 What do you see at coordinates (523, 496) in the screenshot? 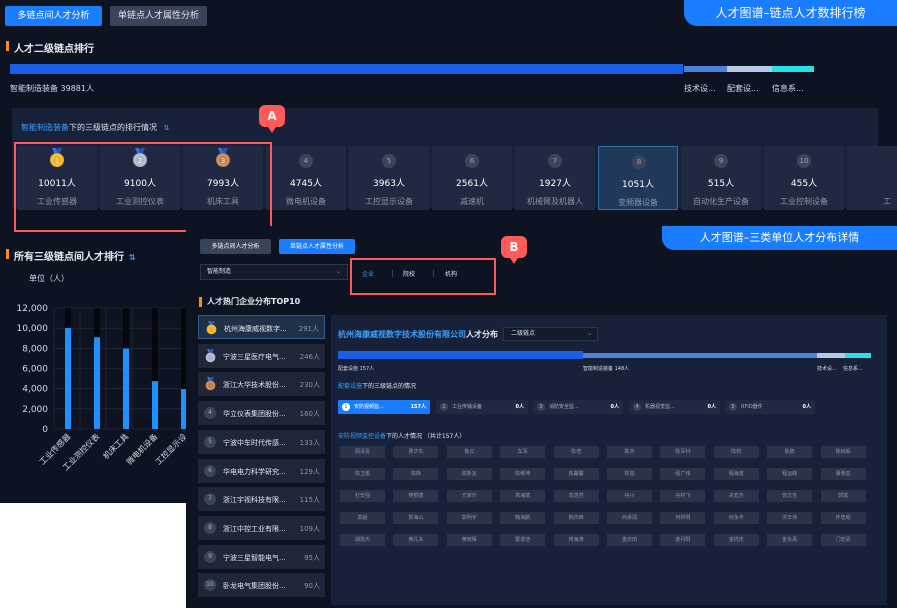
I see `talent-chip: 高海斌` at bounding box center [523, 496].